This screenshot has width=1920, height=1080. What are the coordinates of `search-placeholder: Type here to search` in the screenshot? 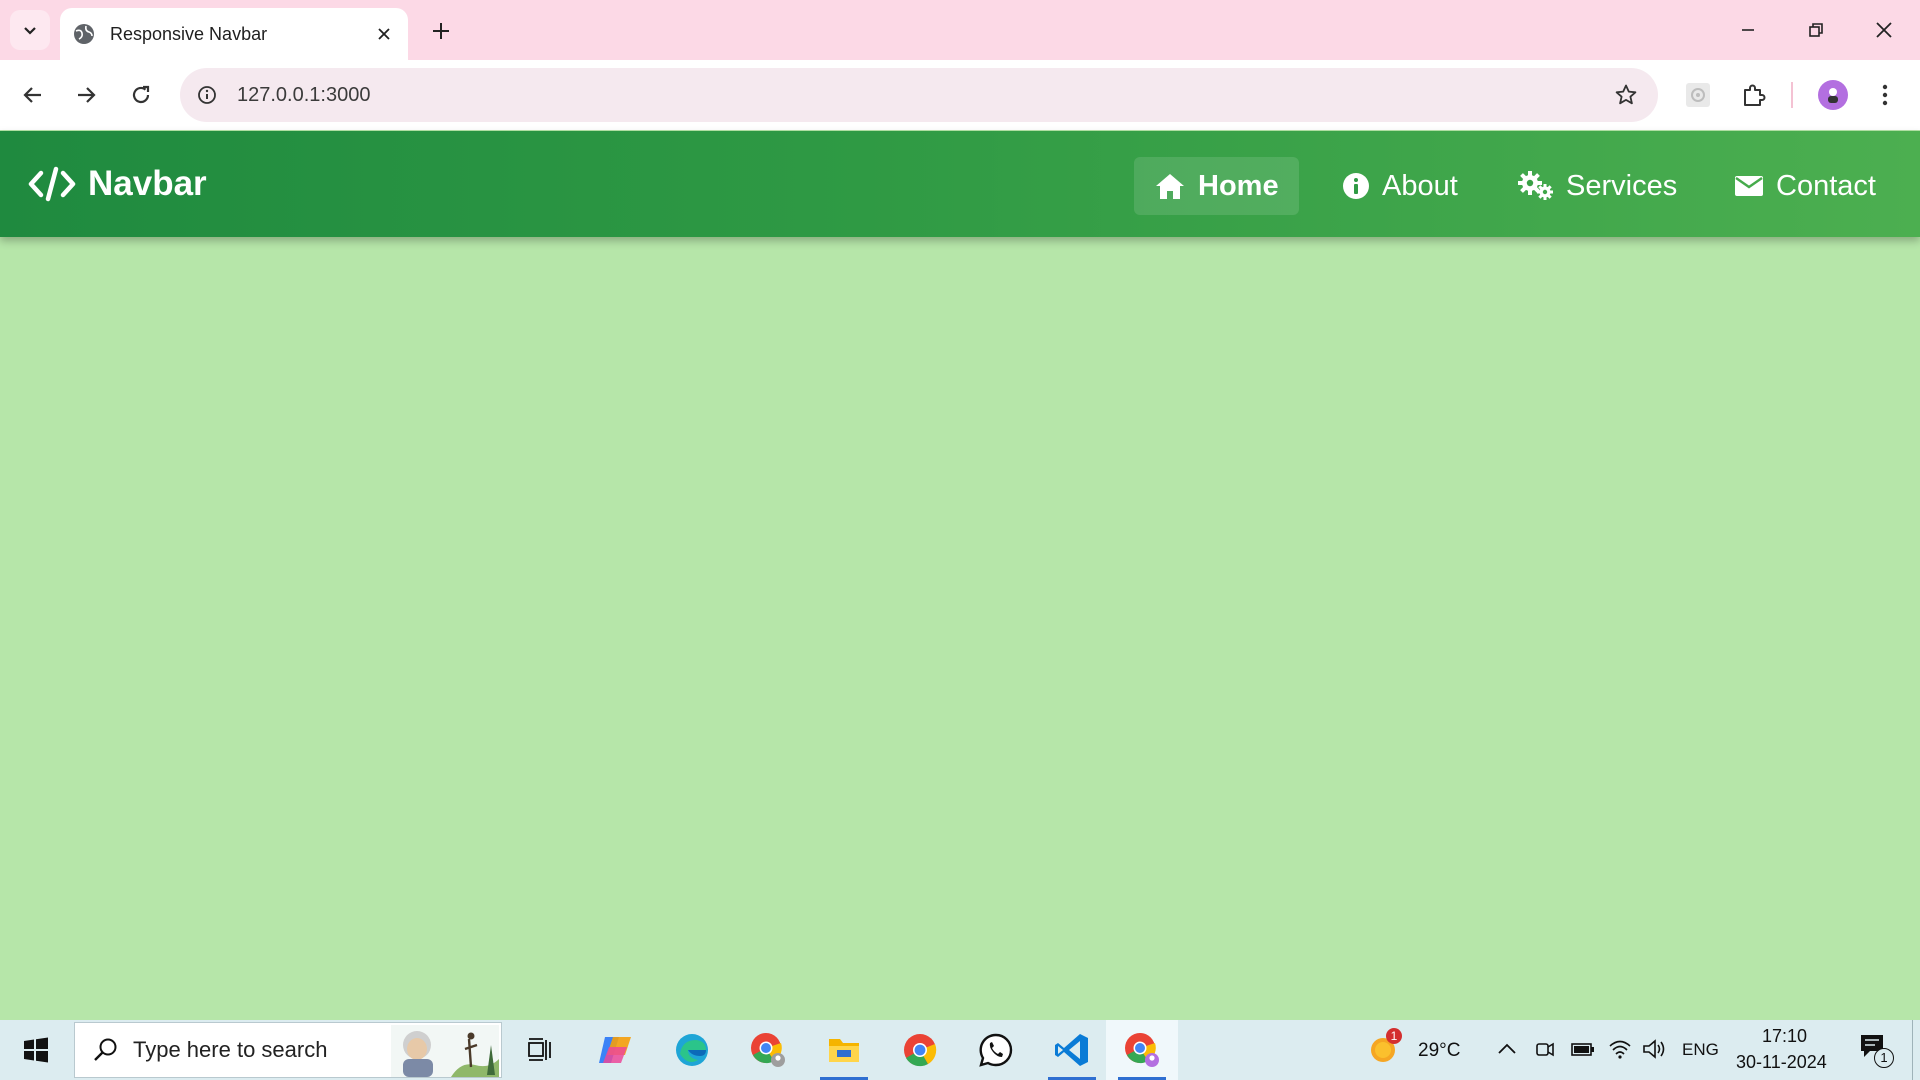 It's located at (230, 1049).